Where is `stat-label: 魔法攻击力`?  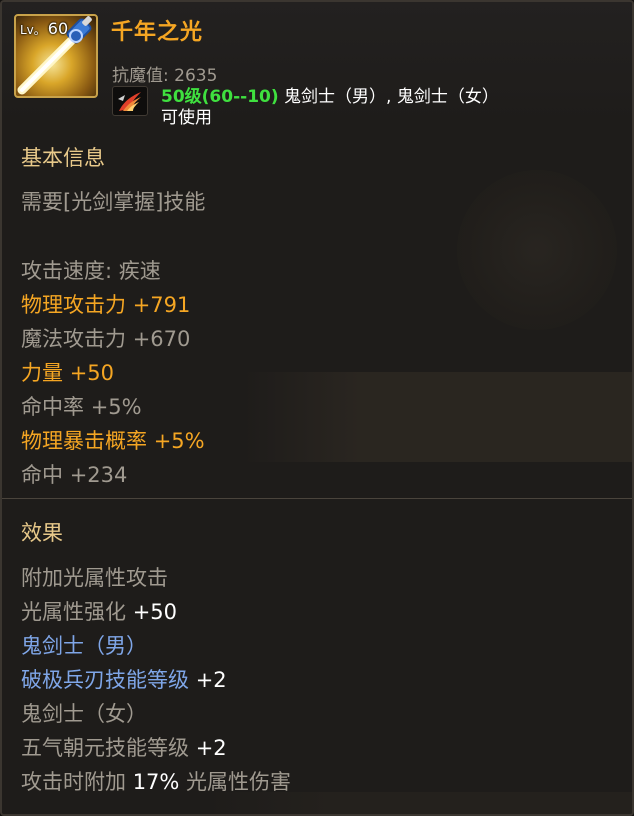 stat-label: 魔法攻击力 is located at coordinates (77, 339).